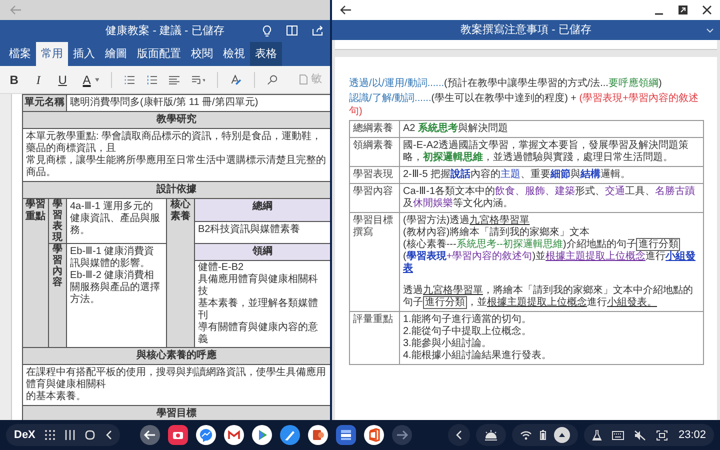  I want to click on row-label: 核心素養, so click(180, 211).